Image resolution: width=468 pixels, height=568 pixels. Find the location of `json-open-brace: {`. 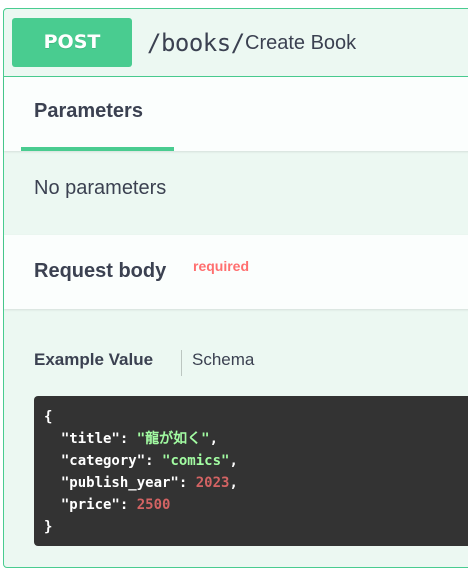

json-open-brace: { is located at coordinates (48, 417).